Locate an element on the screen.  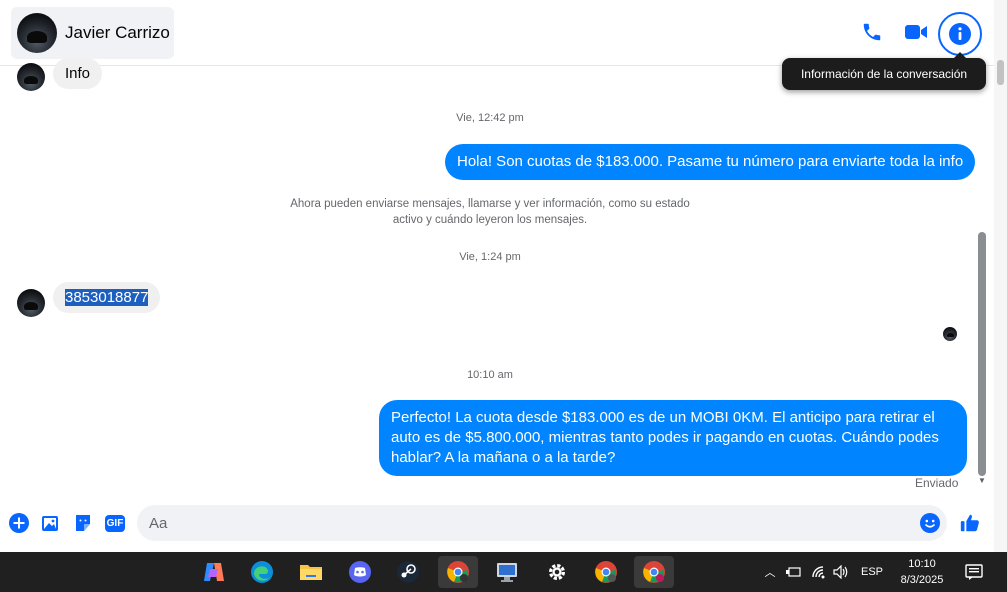
attach-media-button is located at coordinates (51, 523).